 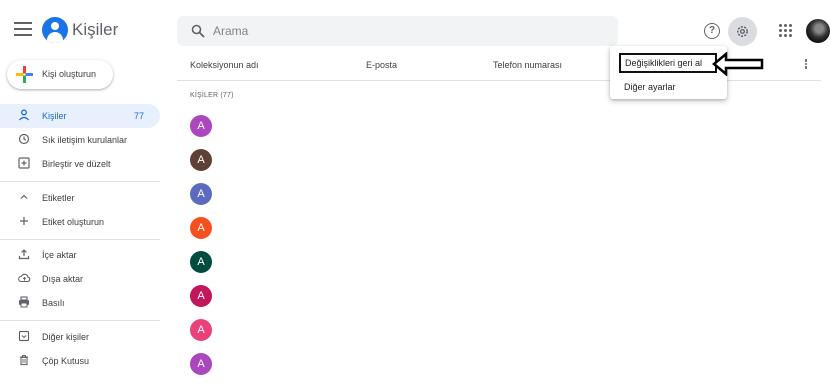 What do you see at coordinates (664, 63) in the screenshot?
I see `menu-item-label: Değişiklikleri geri al` at bounding box center [664, 63].